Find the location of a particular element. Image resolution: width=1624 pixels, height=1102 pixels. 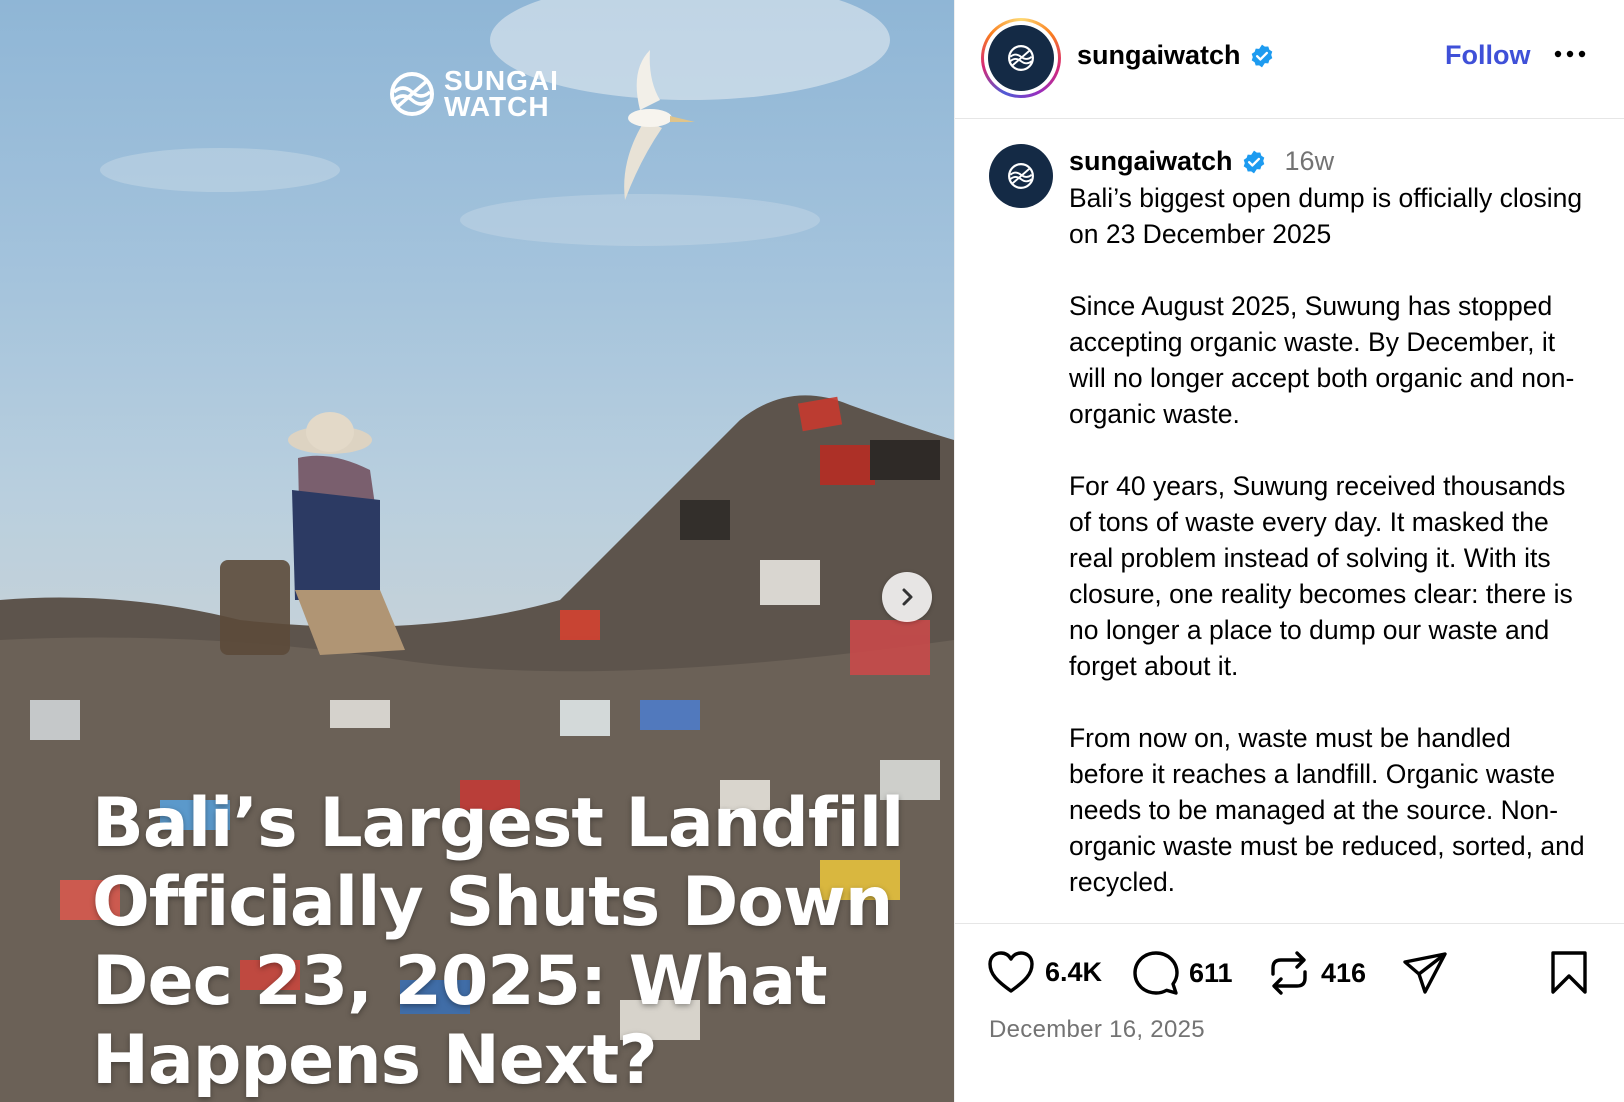

caption-username: sungaiwatch is located at coordinates (1151, 161).